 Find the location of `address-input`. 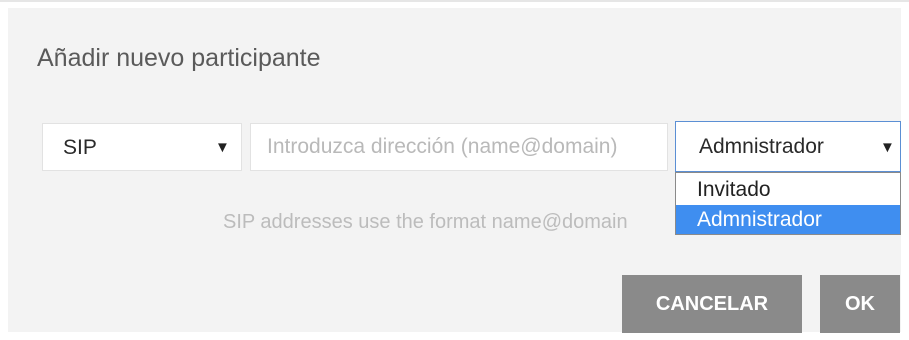

address-input is located at coordinates (459, 147).